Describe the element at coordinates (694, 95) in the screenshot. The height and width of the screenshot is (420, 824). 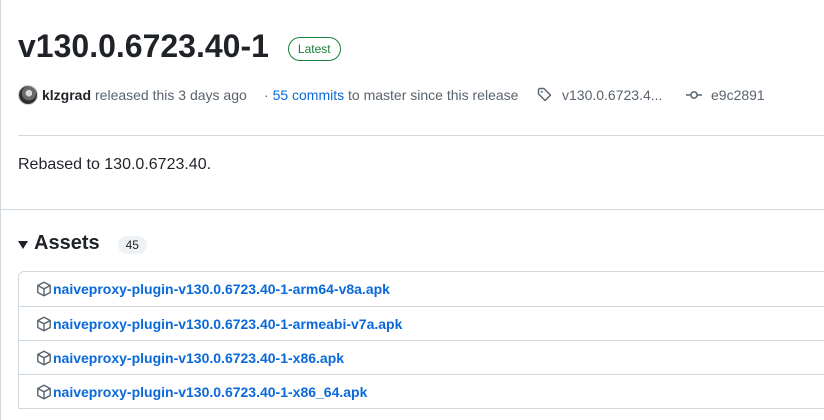
I see `git-commit-icon` at that location.